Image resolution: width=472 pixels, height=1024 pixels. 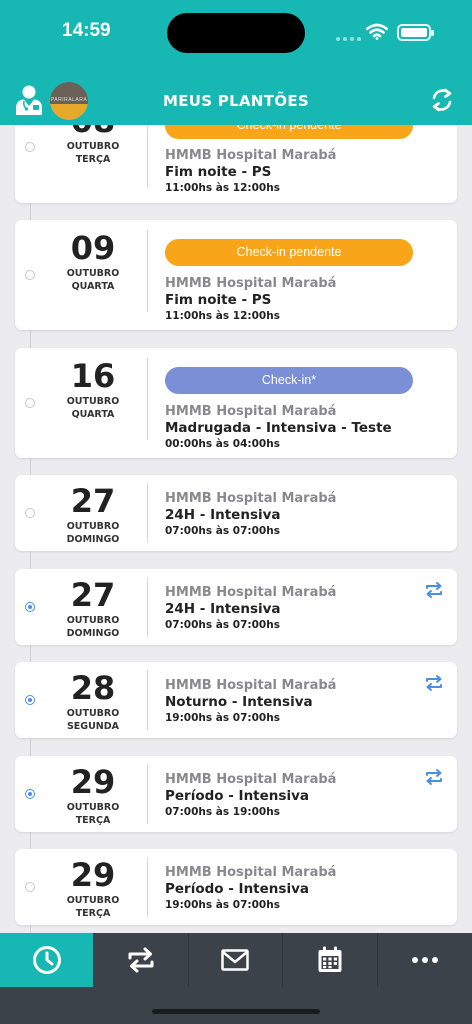 What do you see at coordinates (93, 248) in the screenshot?
I see `date-day: 09` at bounding box center [93, 248].